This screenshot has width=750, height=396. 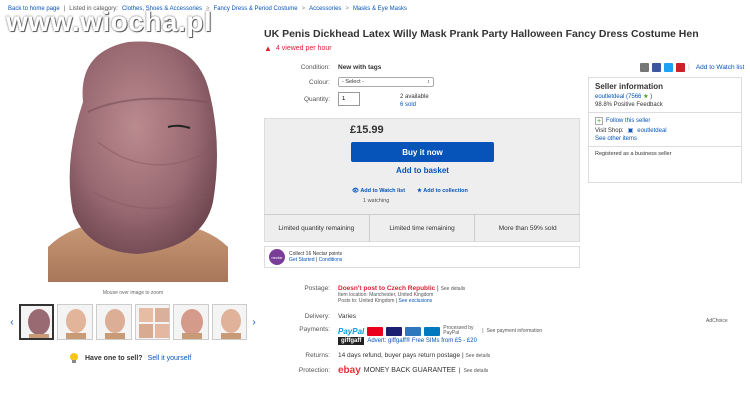 I want to click on watermark: www.wiocha.pl, so click(x=109, y=21).